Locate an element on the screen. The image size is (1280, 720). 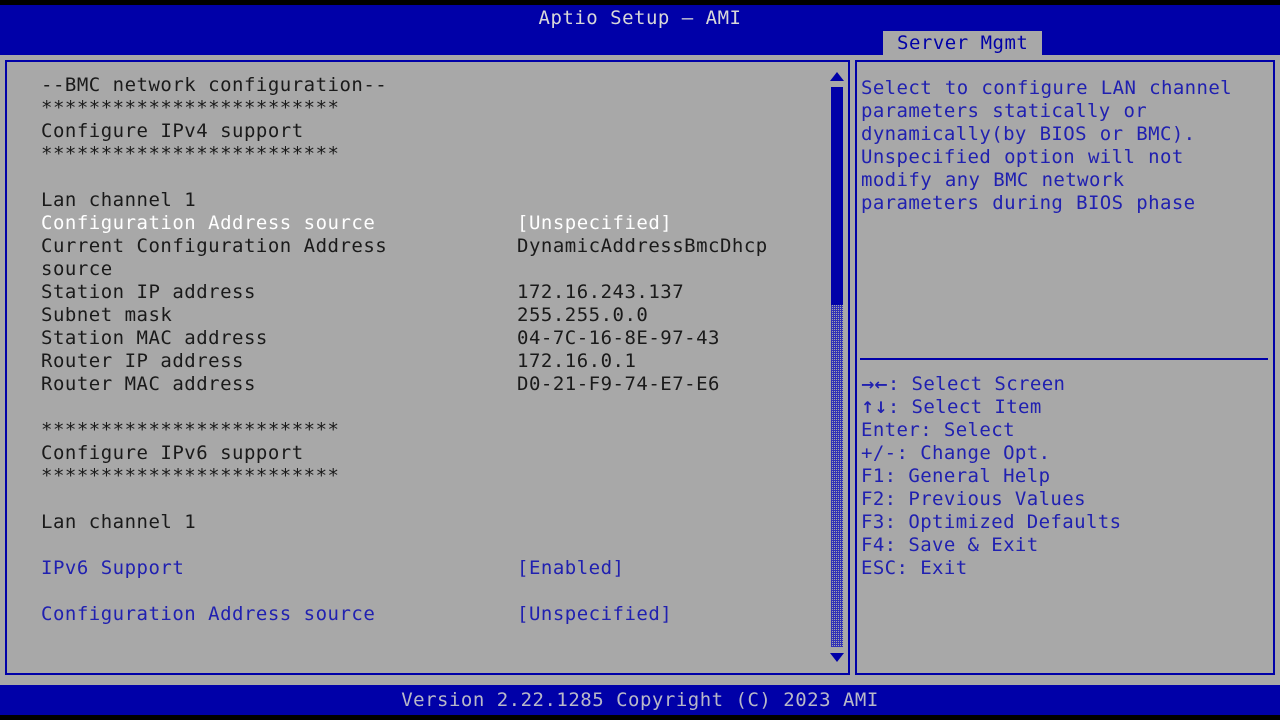
settings-row-label: Configure IPv6 support is located at coordinates (172, 453).